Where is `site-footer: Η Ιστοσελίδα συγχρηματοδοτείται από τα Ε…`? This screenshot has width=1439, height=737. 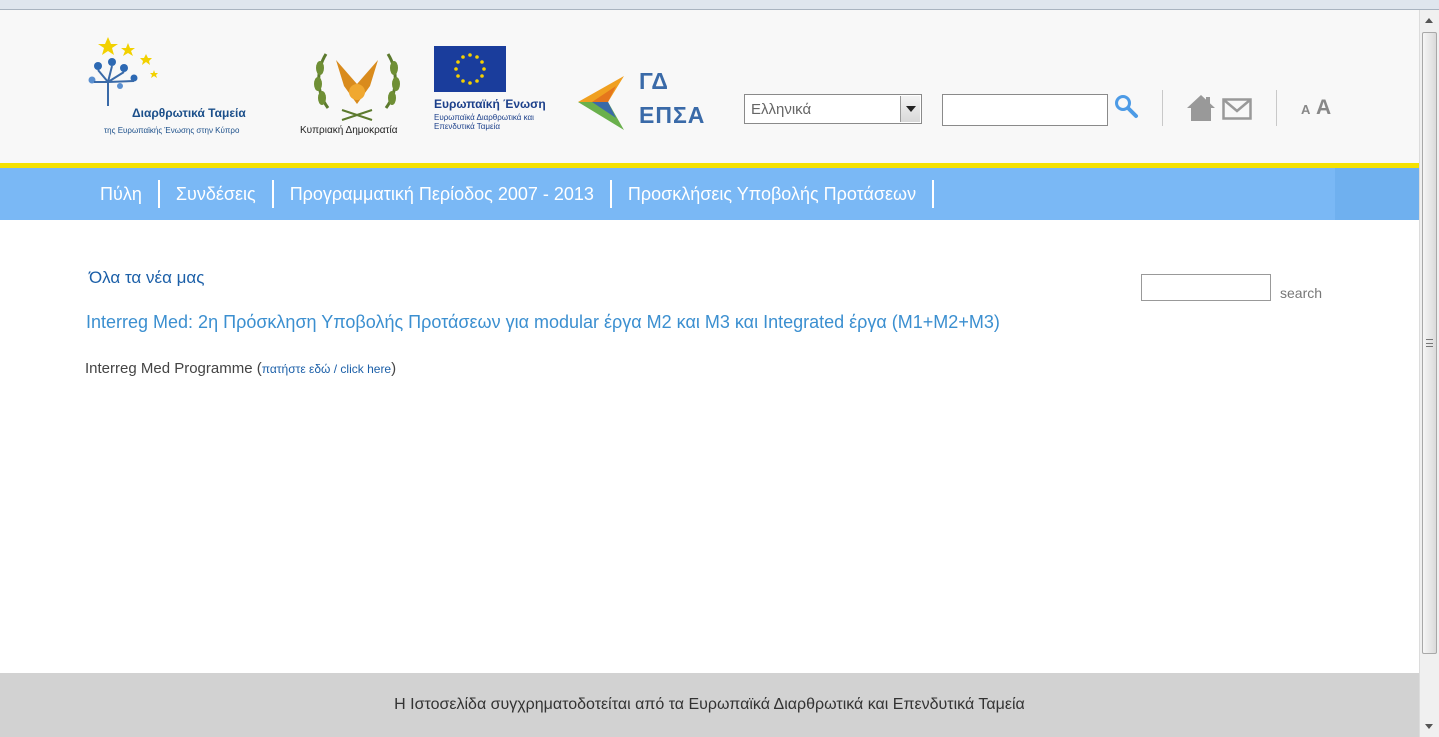
site-footer: Η Ιστοσελίδα συγχρηματοδοτείται από τα Ε… is located at coordinates (709, 705).